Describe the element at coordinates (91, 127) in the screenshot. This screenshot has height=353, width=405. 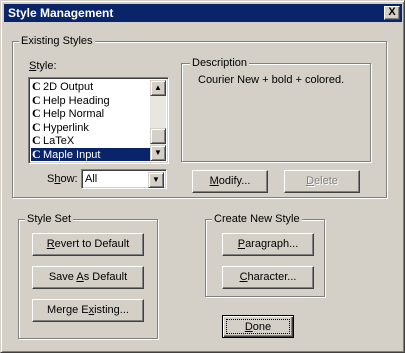
I see `style-list-item: C Hyperlink` at that location.